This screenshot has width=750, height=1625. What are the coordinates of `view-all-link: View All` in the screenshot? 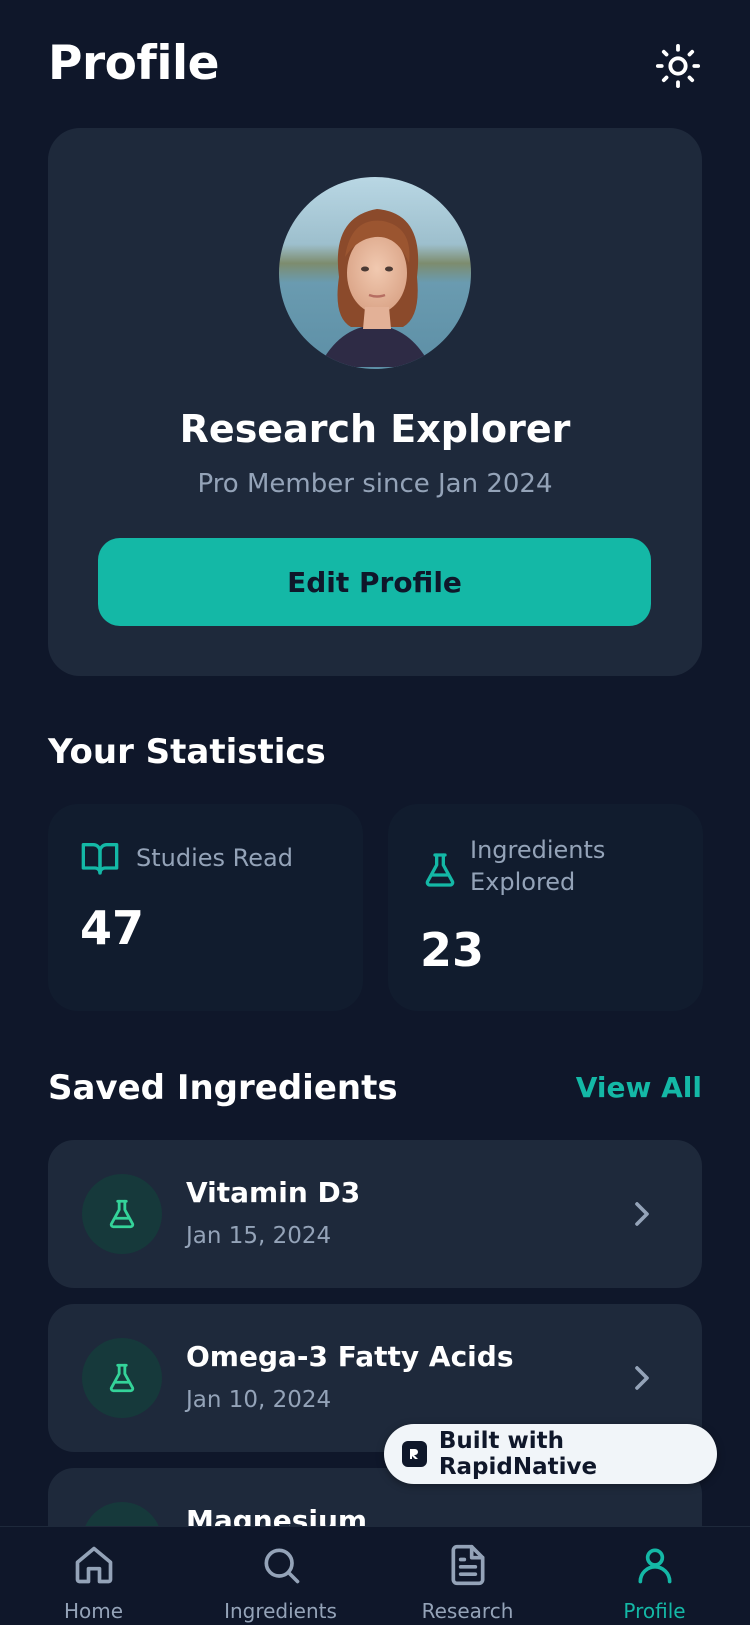 It's located at (639, 1088).